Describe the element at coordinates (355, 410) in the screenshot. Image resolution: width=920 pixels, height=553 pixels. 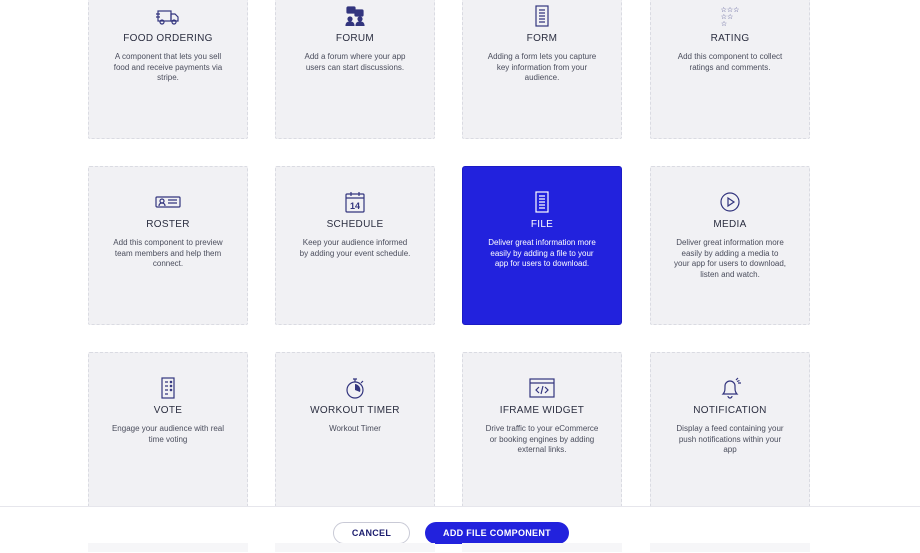
I see `card-title: WORKOUT TIMER` at that location.